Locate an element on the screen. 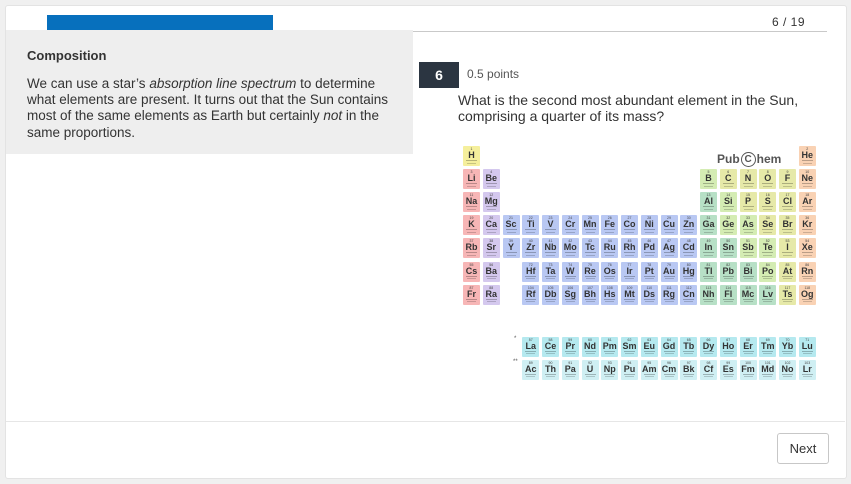  element-te: 52 Te is located at coordinates (768, 248).